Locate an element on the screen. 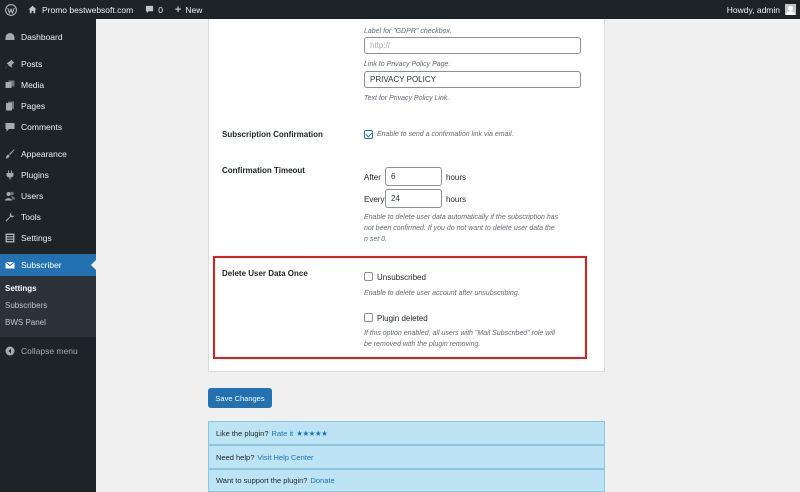 This screenshot has height=492, width=800. sidebar-item-label: Pages is located at coordinates (33, 105).